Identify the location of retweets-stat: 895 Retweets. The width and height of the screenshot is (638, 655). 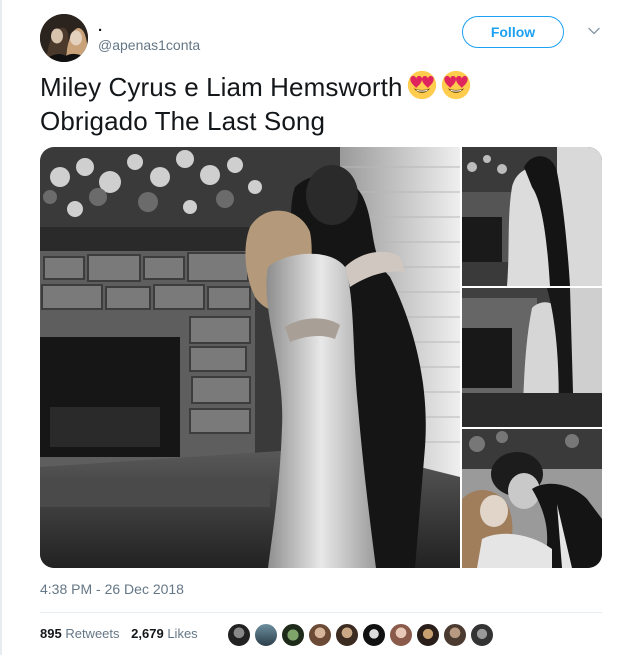
(80, 633).